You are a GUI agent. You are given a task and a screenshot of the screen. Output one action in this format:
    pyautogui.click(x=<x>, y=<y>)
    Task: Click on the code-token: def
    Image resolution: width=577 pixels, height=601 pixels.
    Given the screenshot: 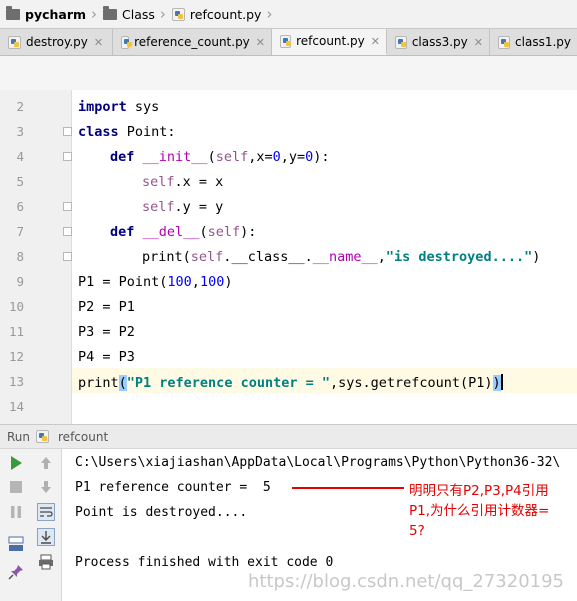 What is the action you would take?
    pyautogui.click(x=122, y=232)
    